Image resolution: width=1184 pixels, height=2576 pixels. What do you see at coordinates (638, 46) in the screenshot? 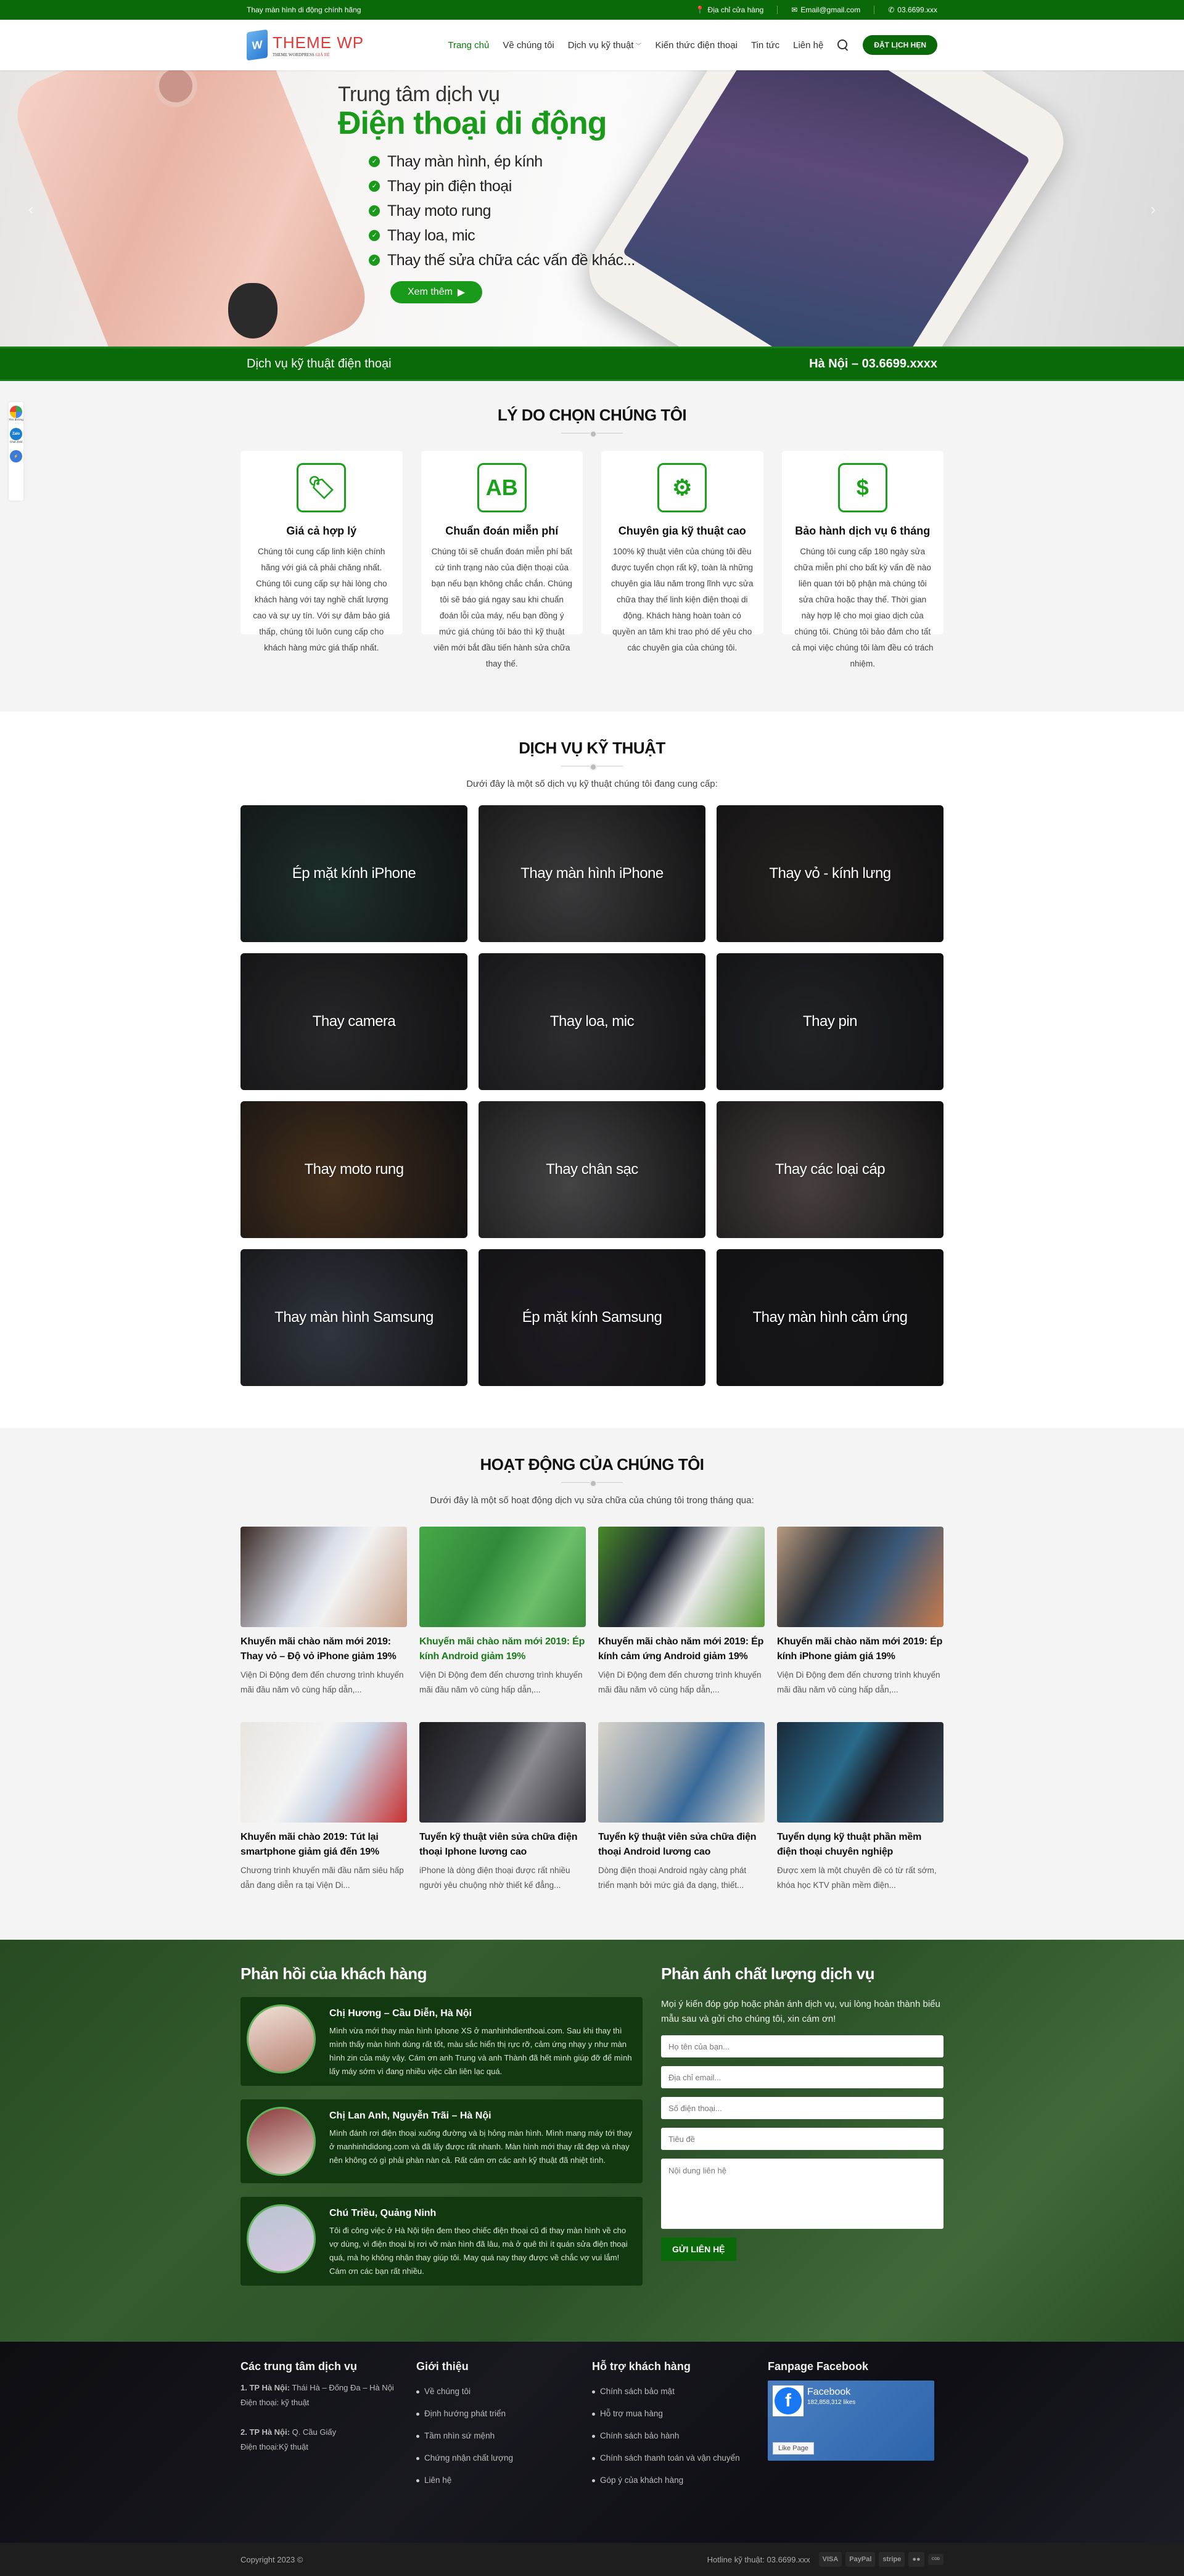
I see `chevron-down-icon: ﹀` at bounding box center [638, 46].